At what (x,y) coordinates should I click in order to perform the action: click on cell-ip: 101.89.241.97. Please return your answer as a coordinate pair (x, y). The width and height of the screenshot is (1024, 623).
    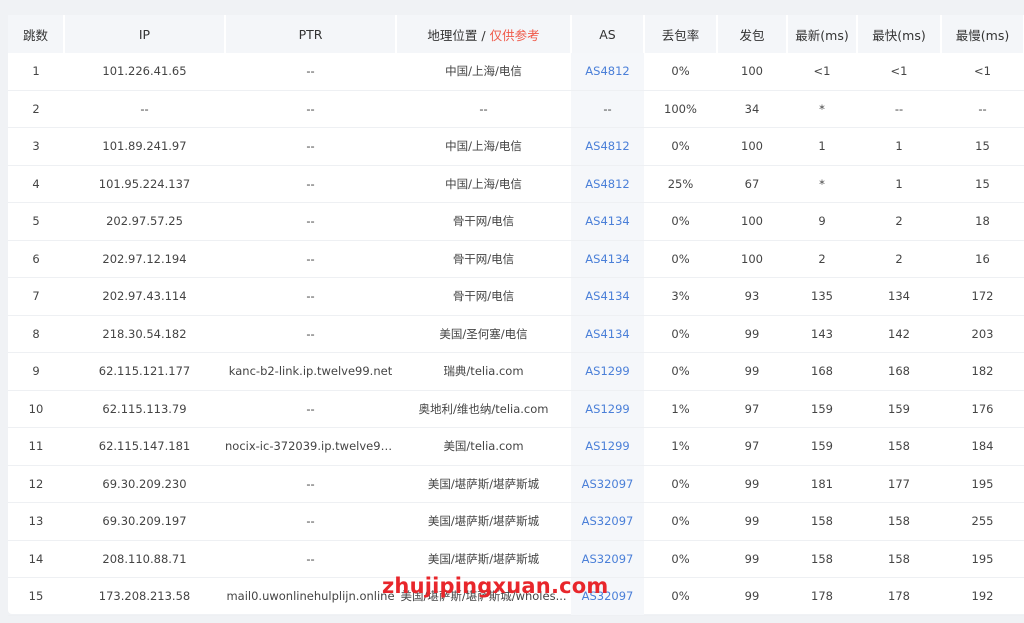
    Looking at the image, I should click on (144, 146).